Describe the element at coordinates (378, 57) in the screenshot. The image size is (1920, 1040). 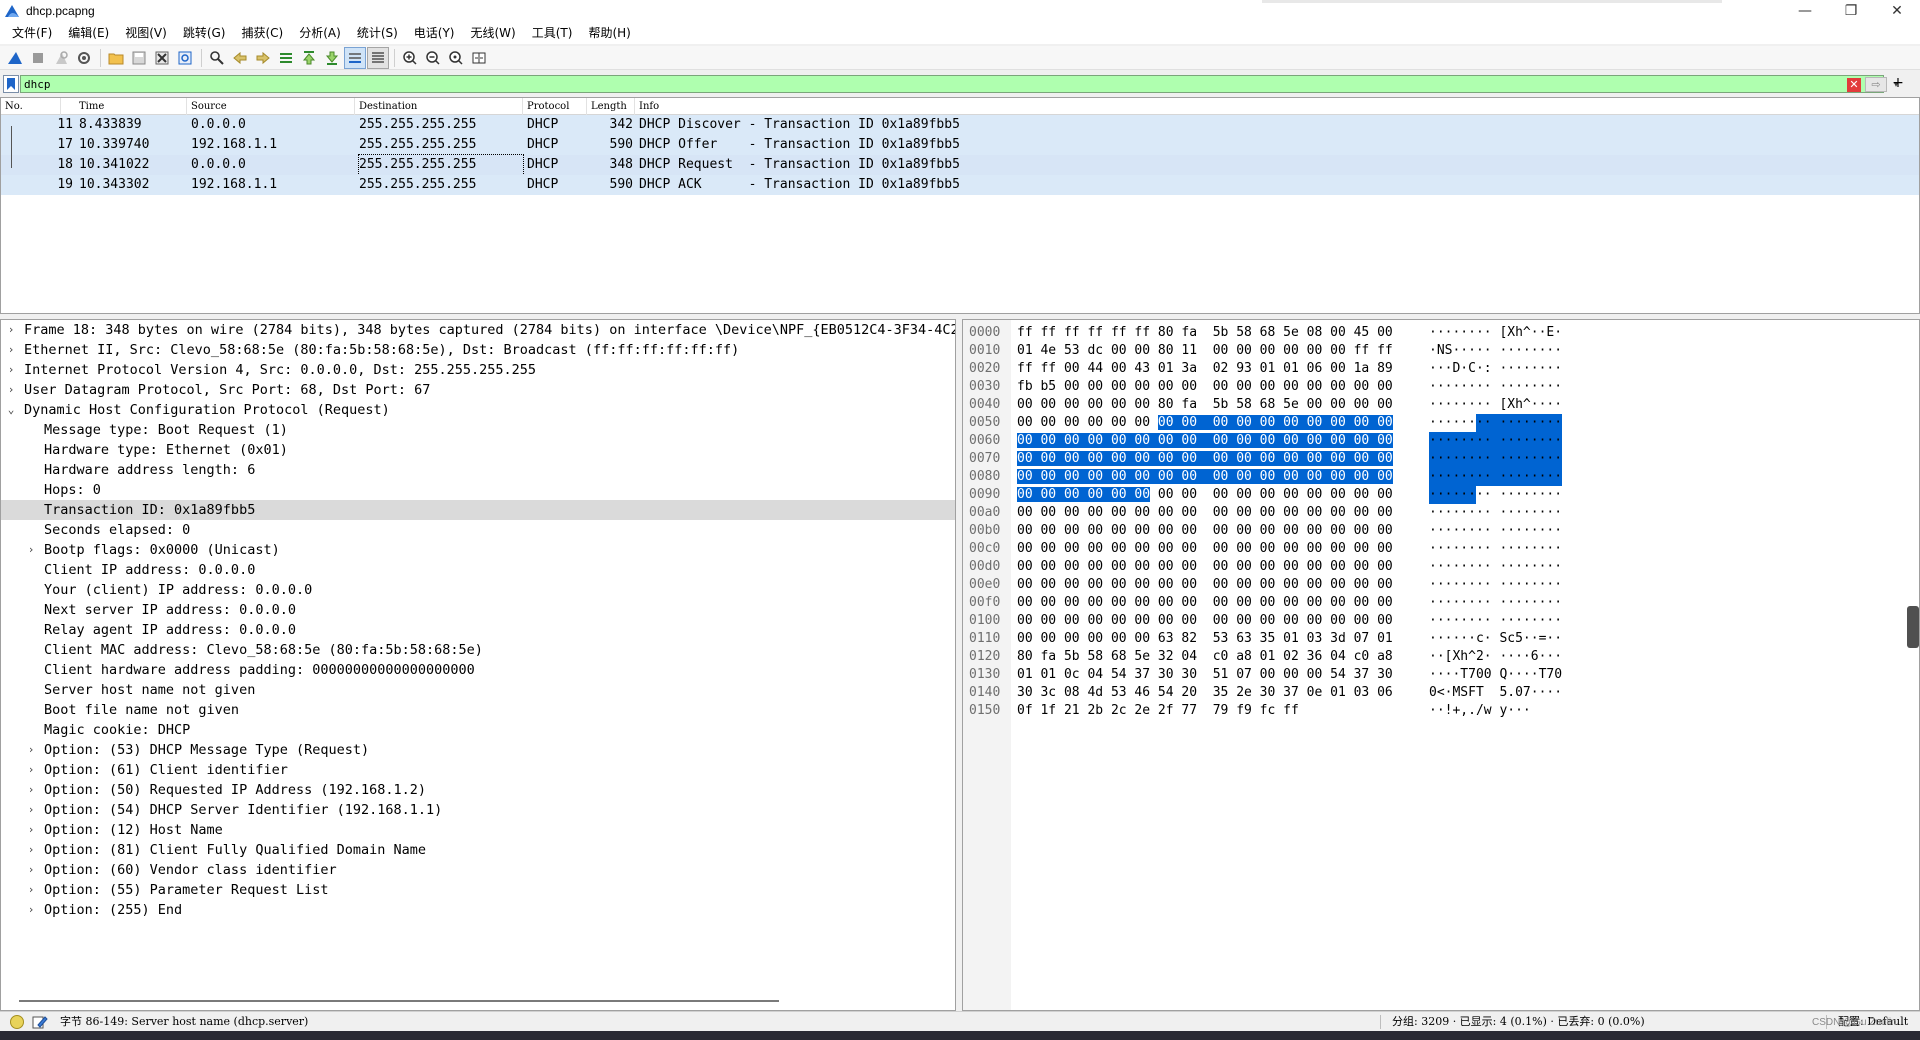
I see `colorize-icon` at that location.